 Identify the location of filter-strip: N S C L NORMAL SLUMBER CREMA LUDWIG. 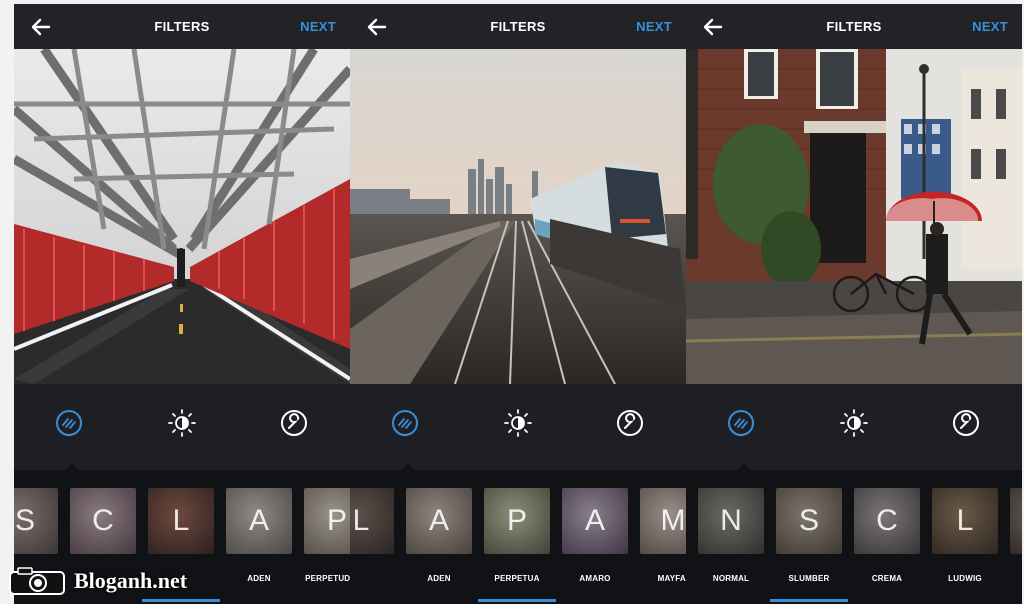
(854, 537).